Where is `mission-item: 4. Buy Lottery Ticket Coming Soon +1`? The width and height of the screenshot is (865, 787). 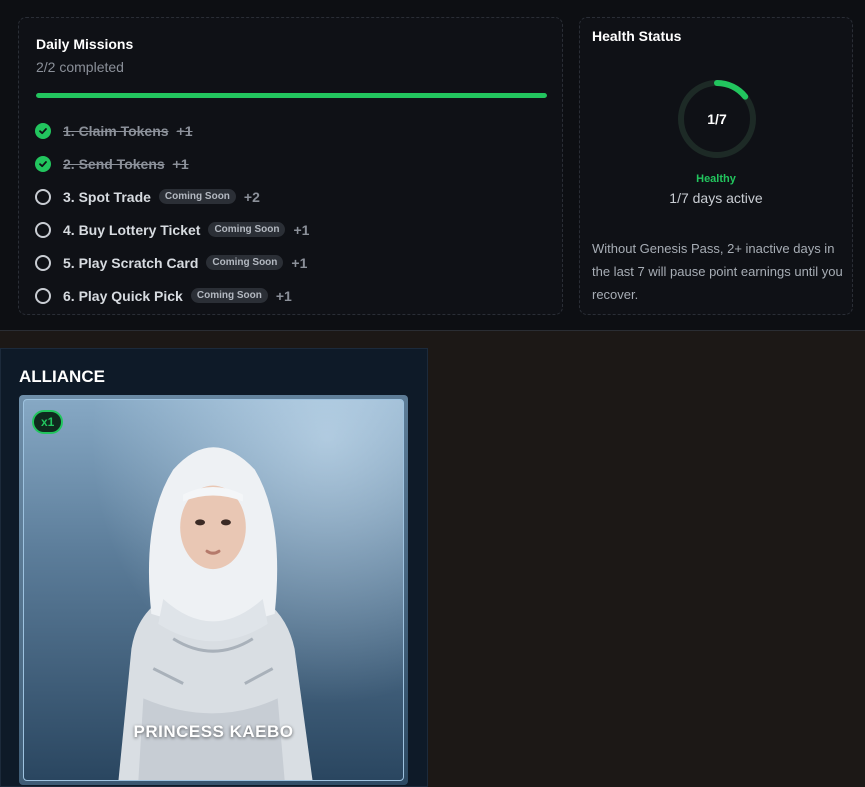
mission-item: 4. Buy Lottery Ticket Coming Soon +1 is located at coordinates (295, 229).